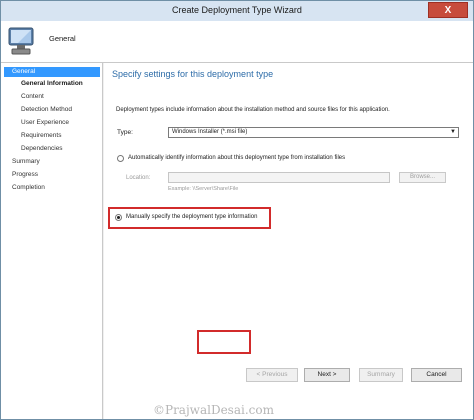  What do you see at coordinates (21, 41) in the screenshot?
I see `computer-icon` at bounding box center [21, 41].